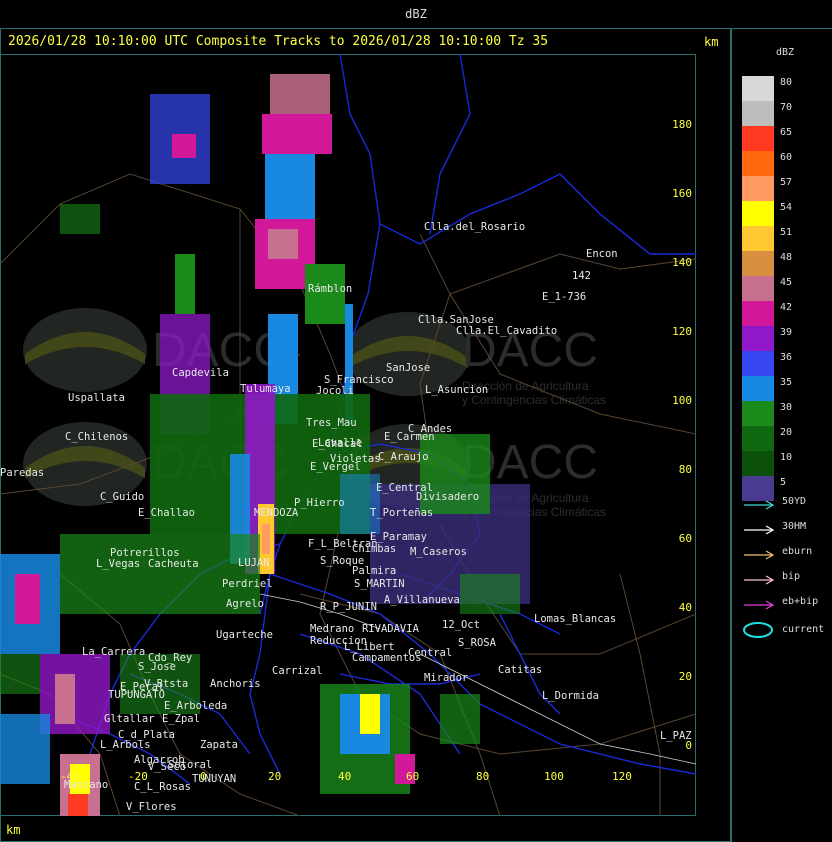 The height and width of the screenshot is (842, 832). Describe the element at coordinates (157, 667) in the screenshot. I see `place-label: S_Jose` at that location.